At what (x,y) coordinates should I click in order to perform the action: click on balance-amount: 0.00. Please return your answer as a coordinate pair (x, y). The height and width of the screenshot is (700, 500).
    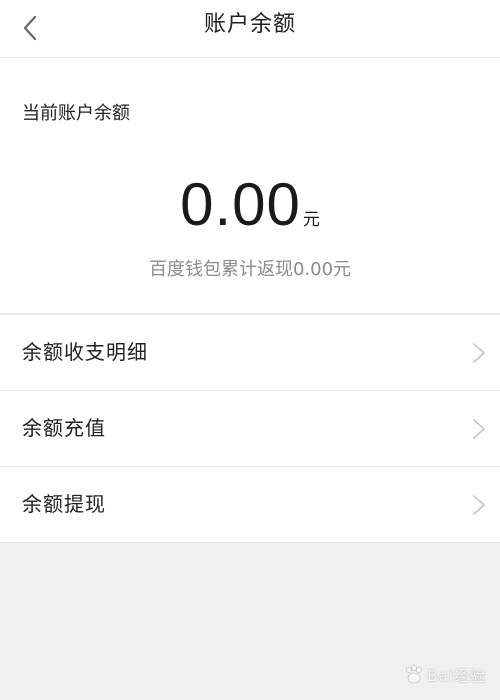
    Looking at the image, I should click on (240, 204).